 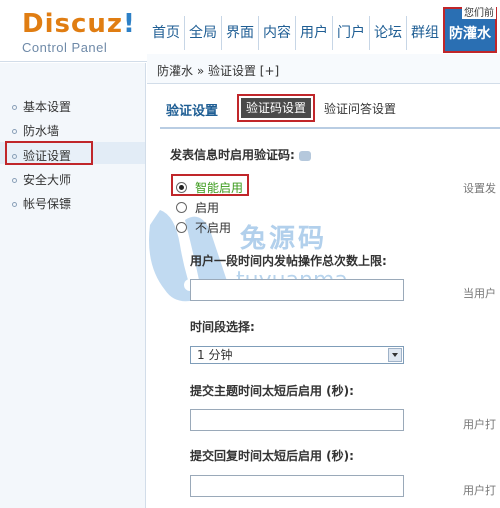 I want to click on sidebar-item-label: 基本设置, so click(x=47, y=107).